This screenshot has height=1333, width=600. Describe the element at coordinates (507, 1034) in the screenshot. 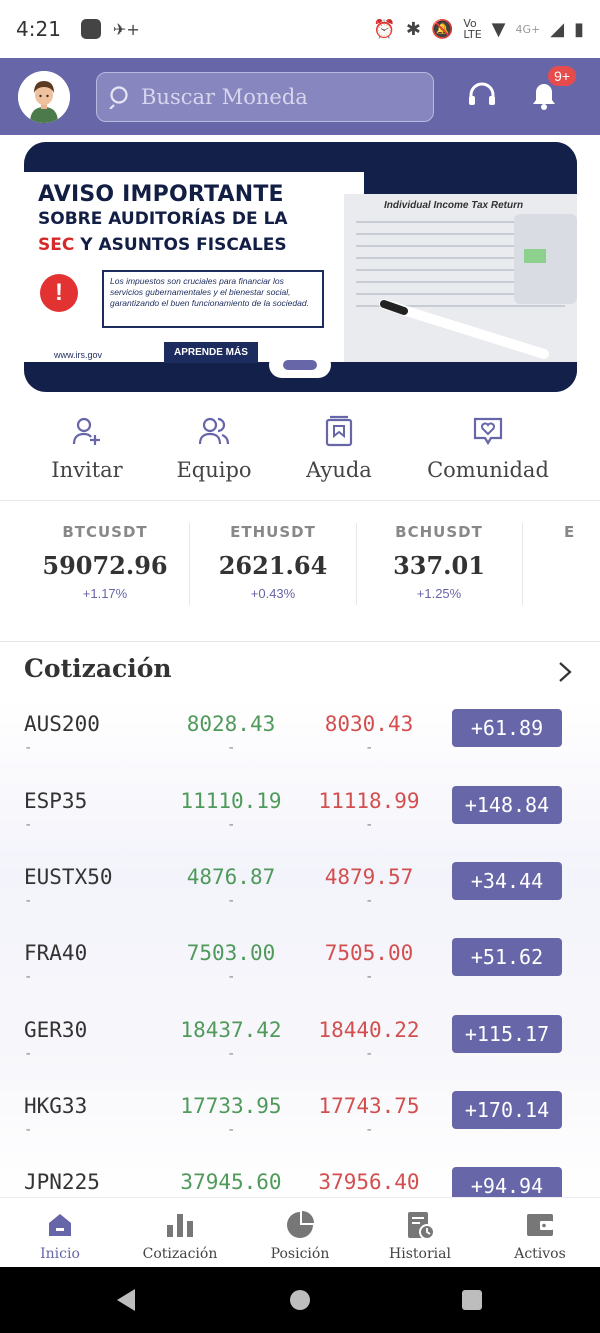

I see `quote-change-badge: +115.17` at that location.